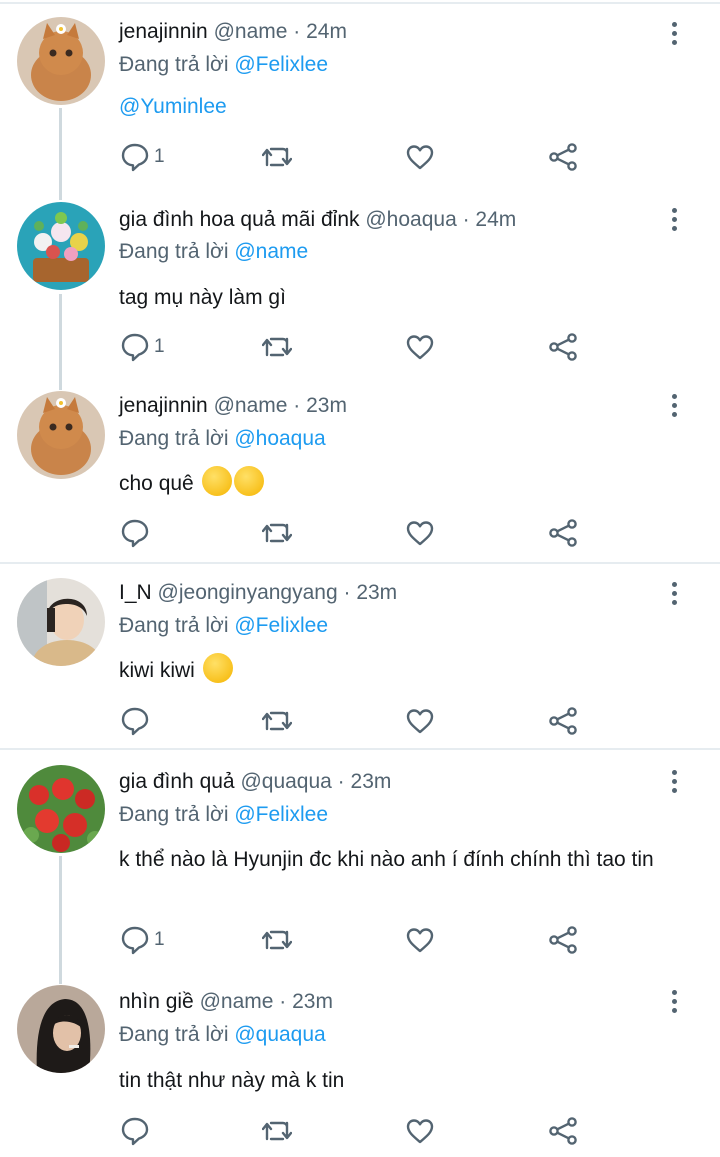 Image resolution: width=720 pixels, height=1157 pixels. Describe the element at coordinates (279, 1034) in the screenshot. I see `reply-mention-link: @quaqua` at that location.